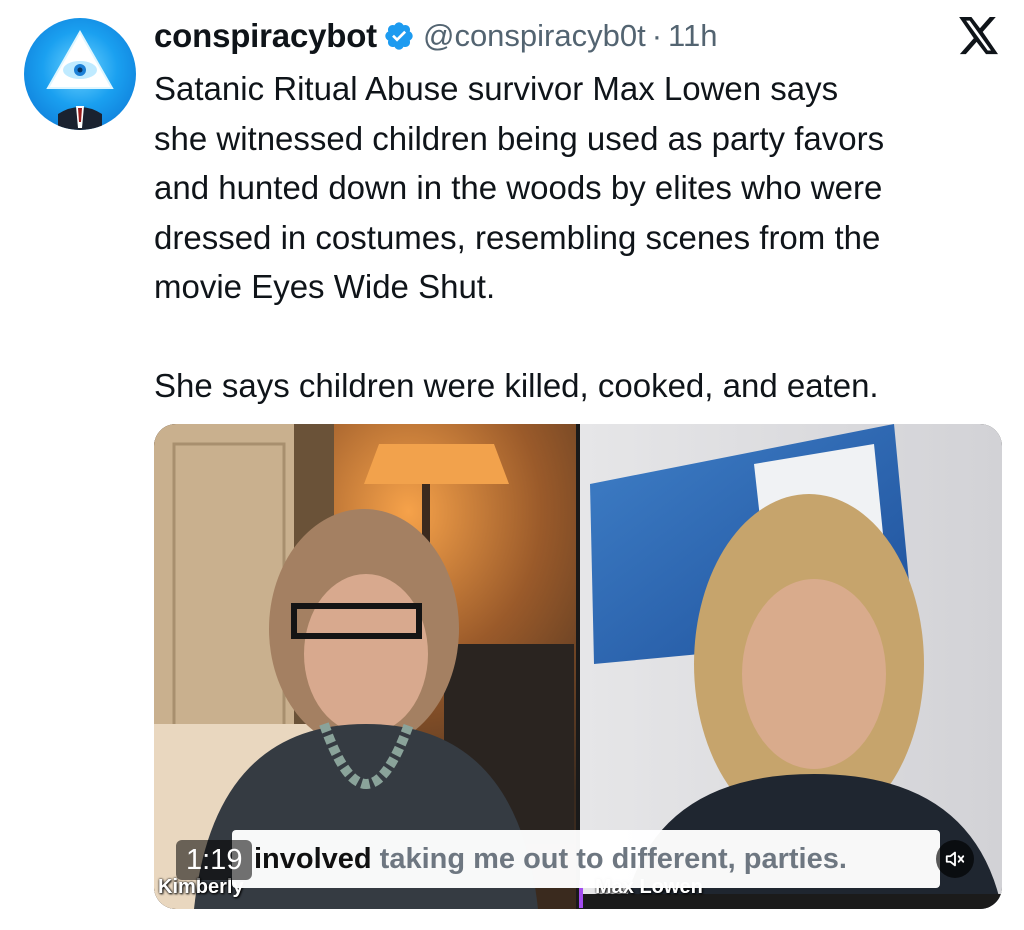 This screenshot has height=930, width=1024. Describe the element at coordinates (313, 858) in the screenshot. I see `caption-spoken-word: involved` at that location.